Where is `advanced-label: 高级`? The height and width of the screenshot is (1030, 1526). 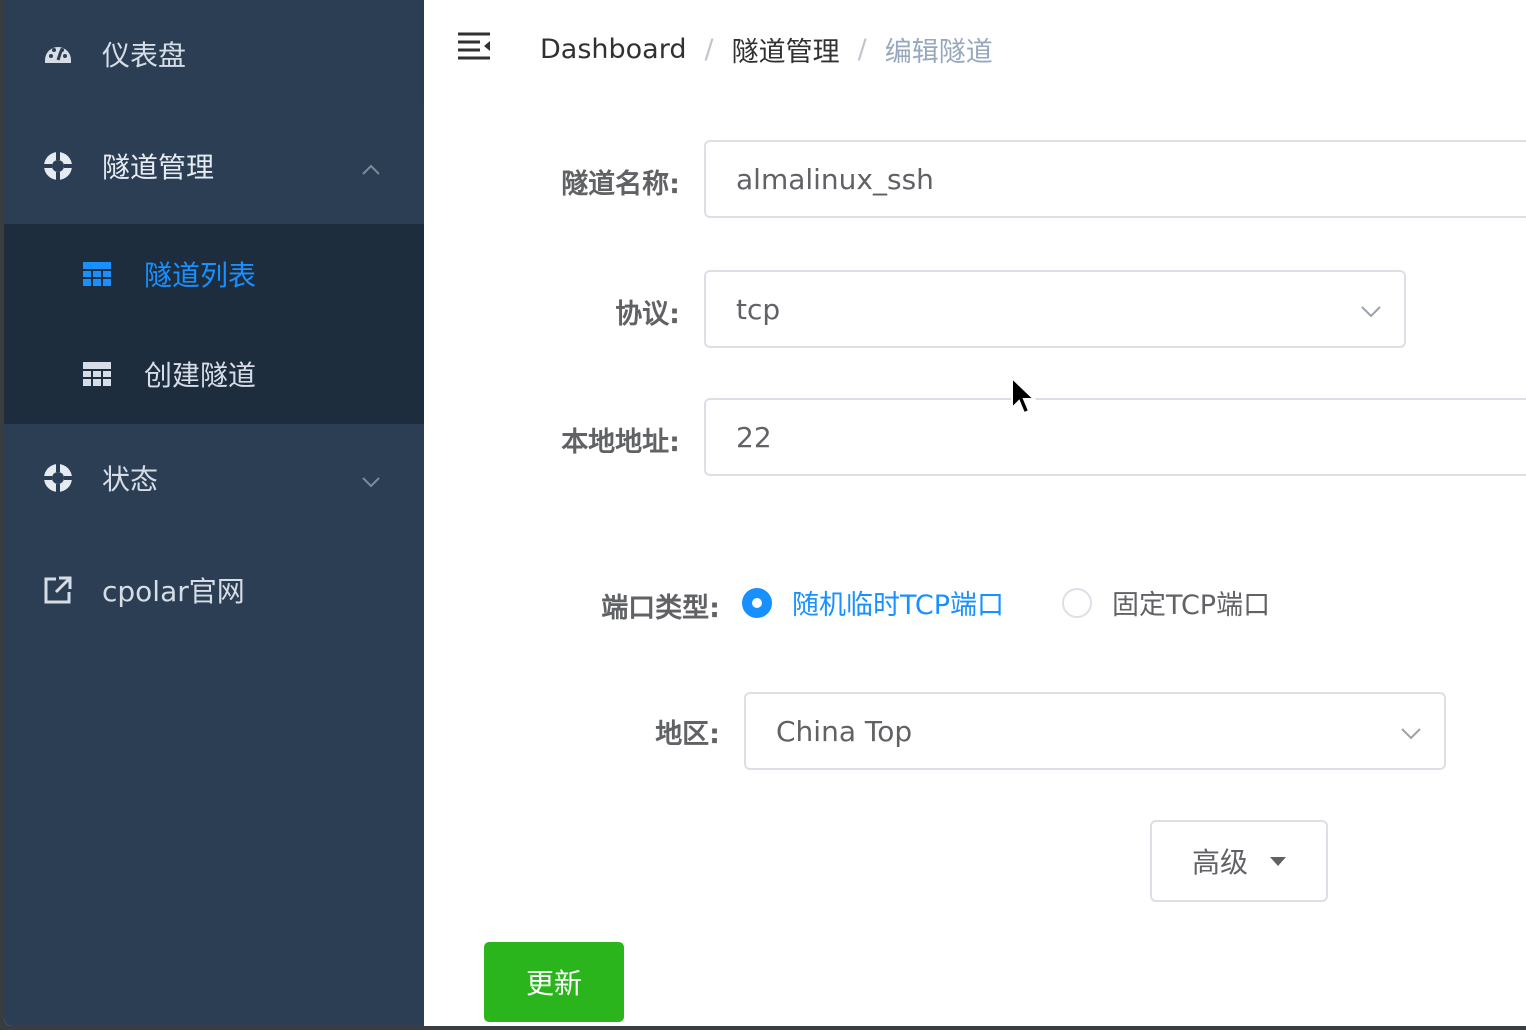
advanced-label: 高级 is located at coordinates (1219, 862).